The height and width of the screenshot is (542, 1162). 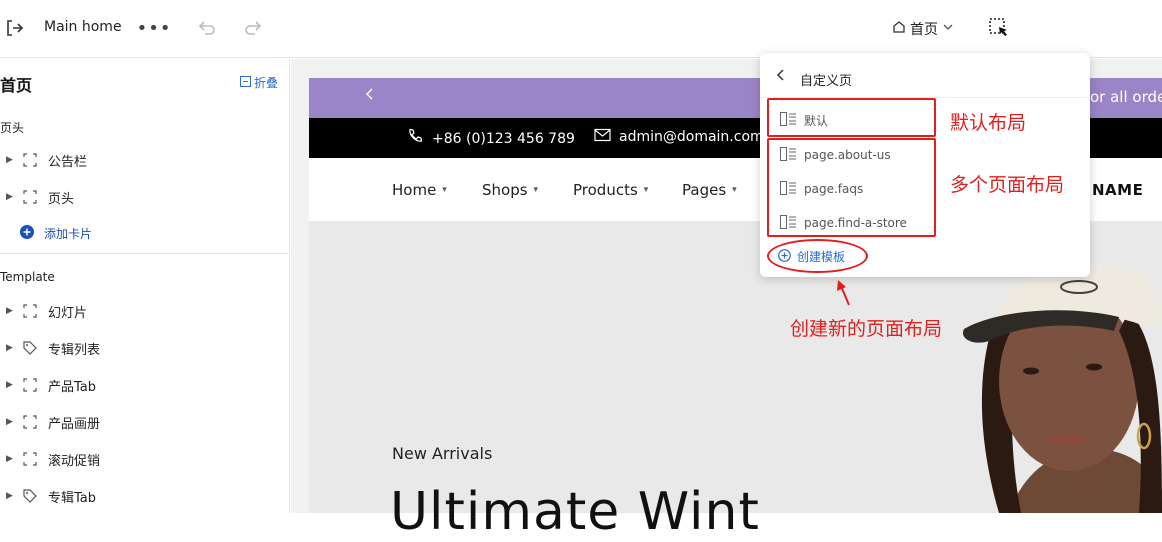 I want to click on nav-shops: Shops ▾, so click(x=510, y=190).